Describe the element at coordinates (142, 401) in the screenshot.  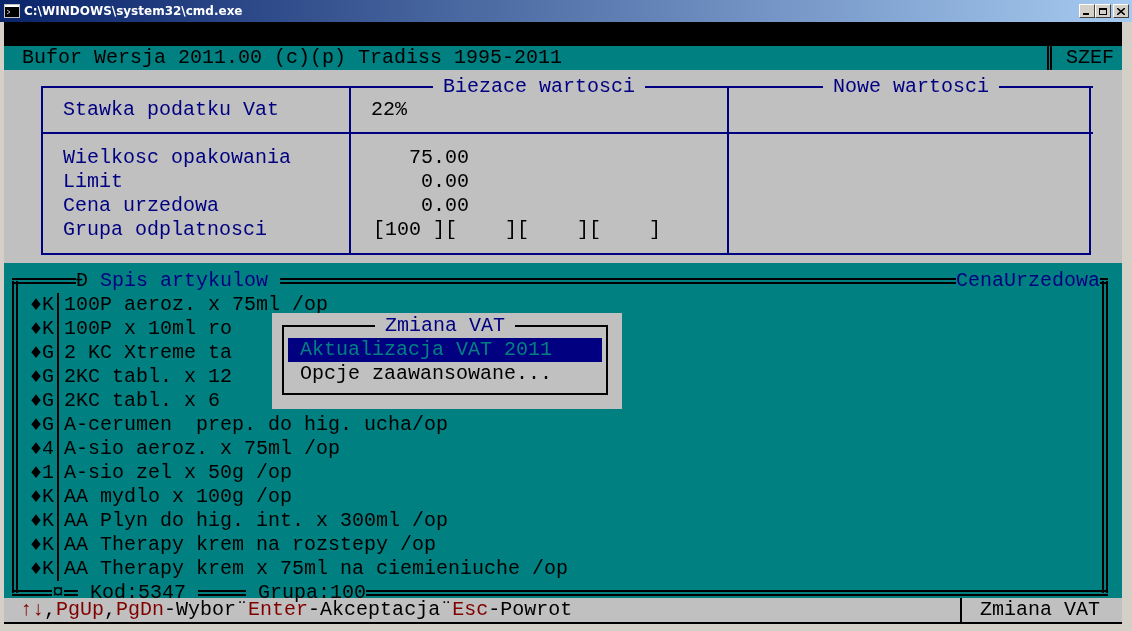
I see `article-name: 2KC tabl. x 6` at that location.